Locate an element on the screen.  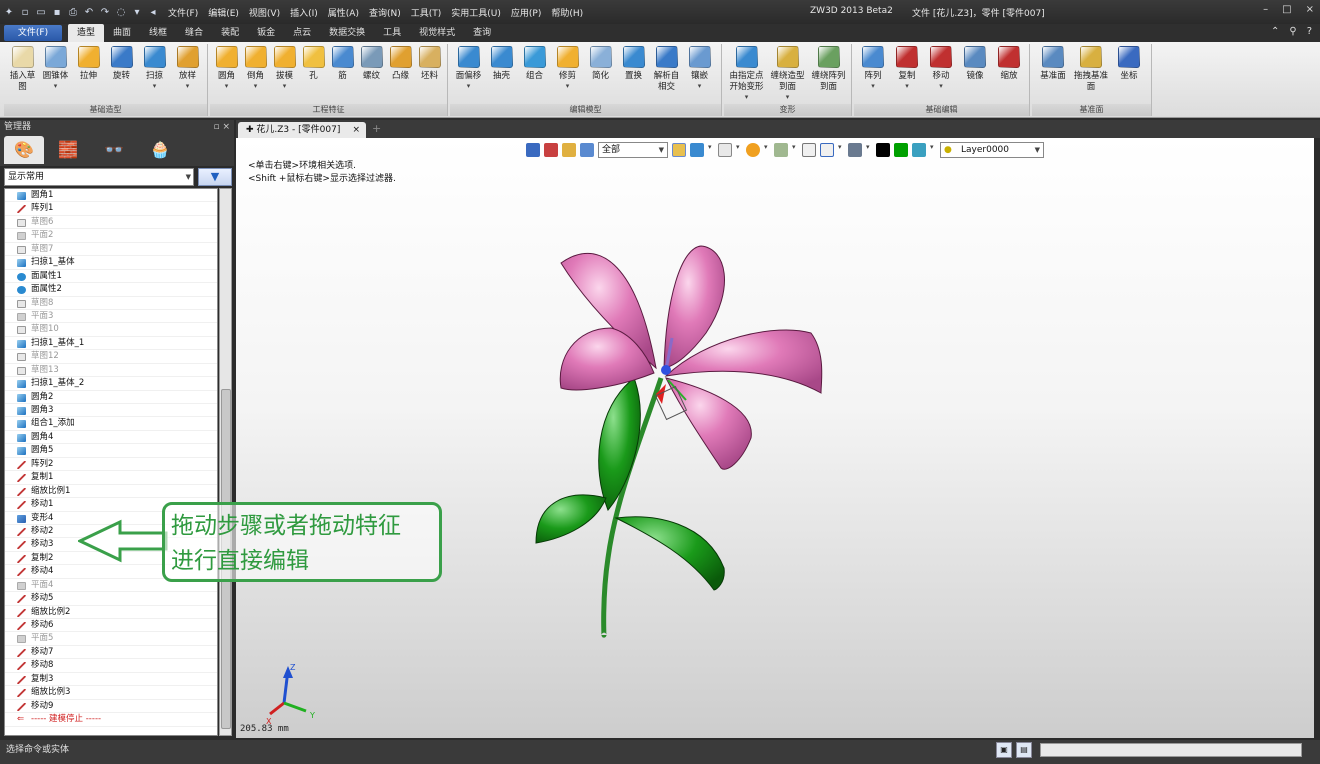
ribbon-tool-2-6: 解析自相交 is located at coordinates (666, 69).